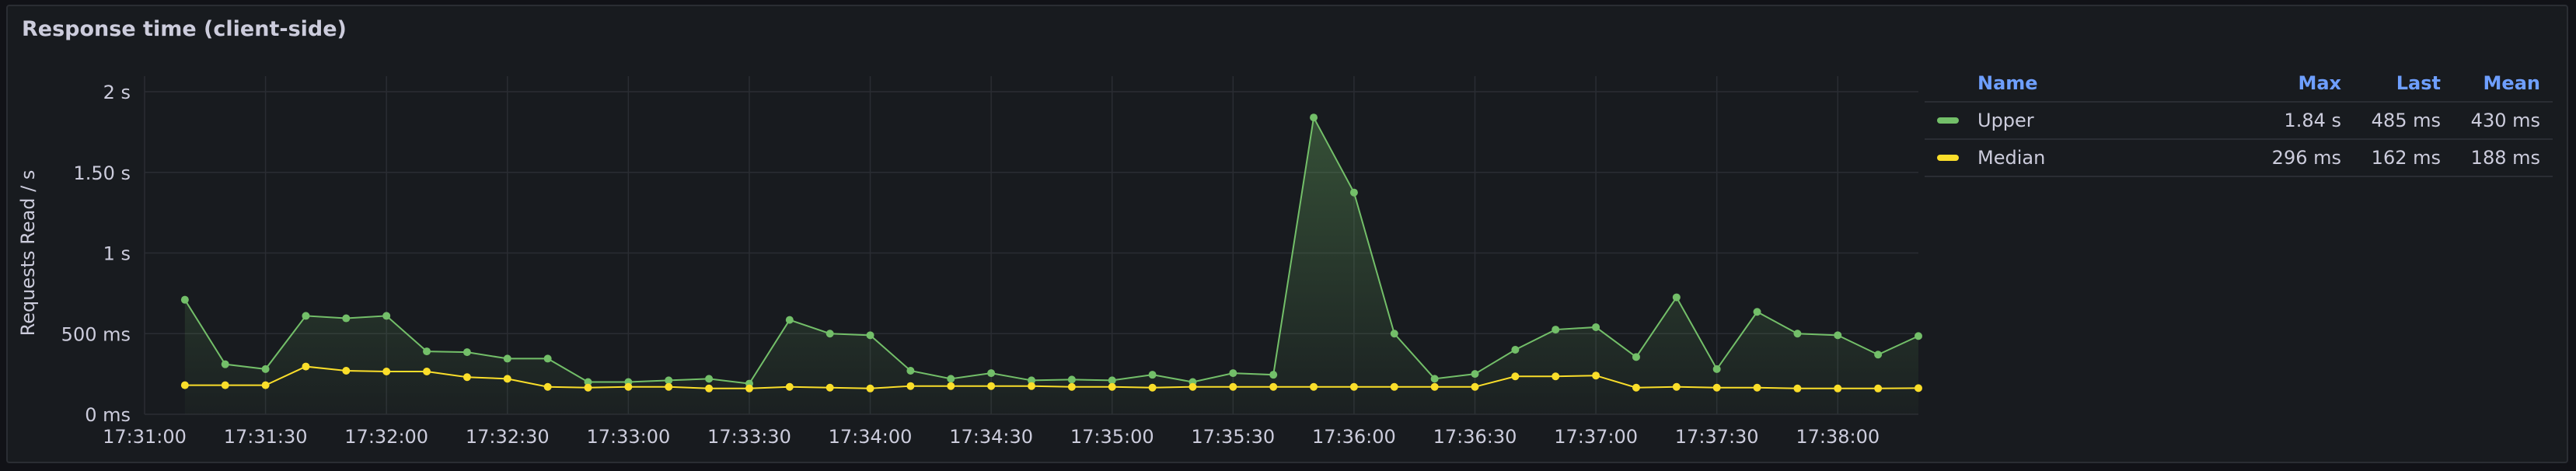 This screenshot has height=471, width=2576. Describe the element at coordinates (2503, 83) in the screenshot. I see `legend-header-mean: Mean` at that location.